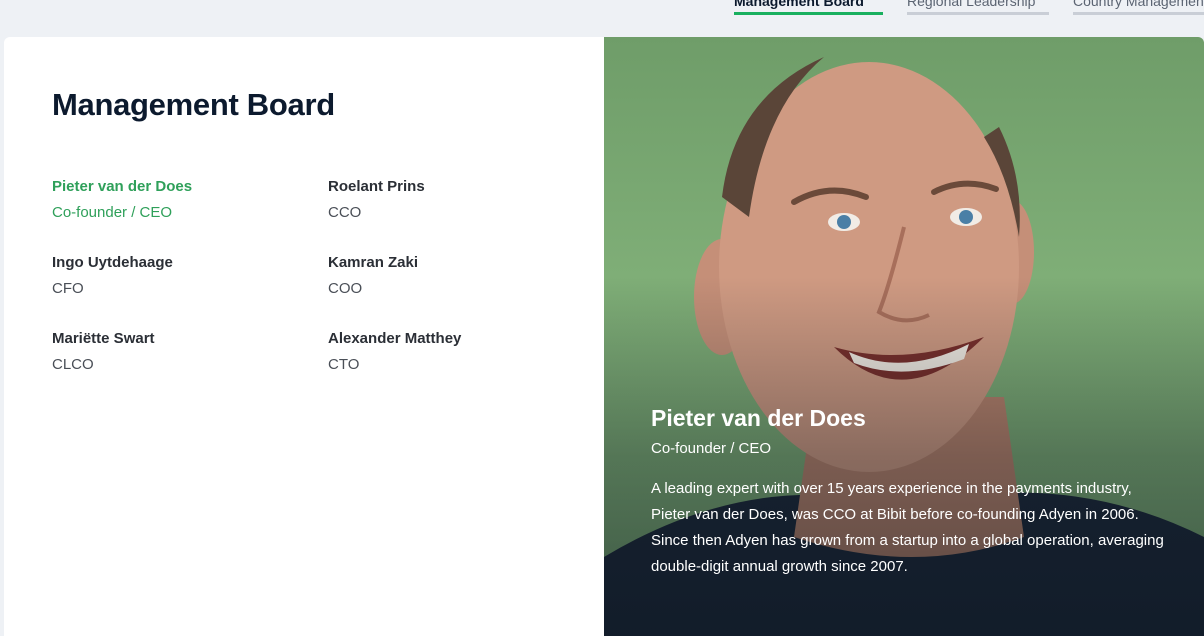  I want to click on member-name: Pieter van der Does, so click(122, 186).